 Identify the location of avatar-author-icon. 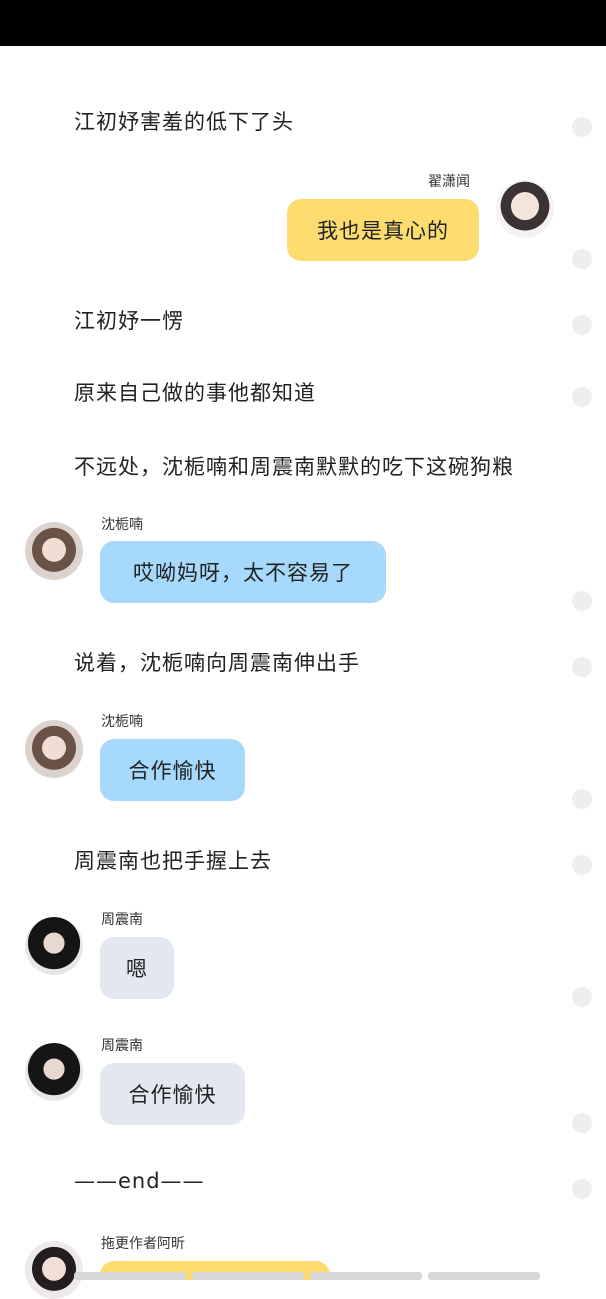
(54, 1270).